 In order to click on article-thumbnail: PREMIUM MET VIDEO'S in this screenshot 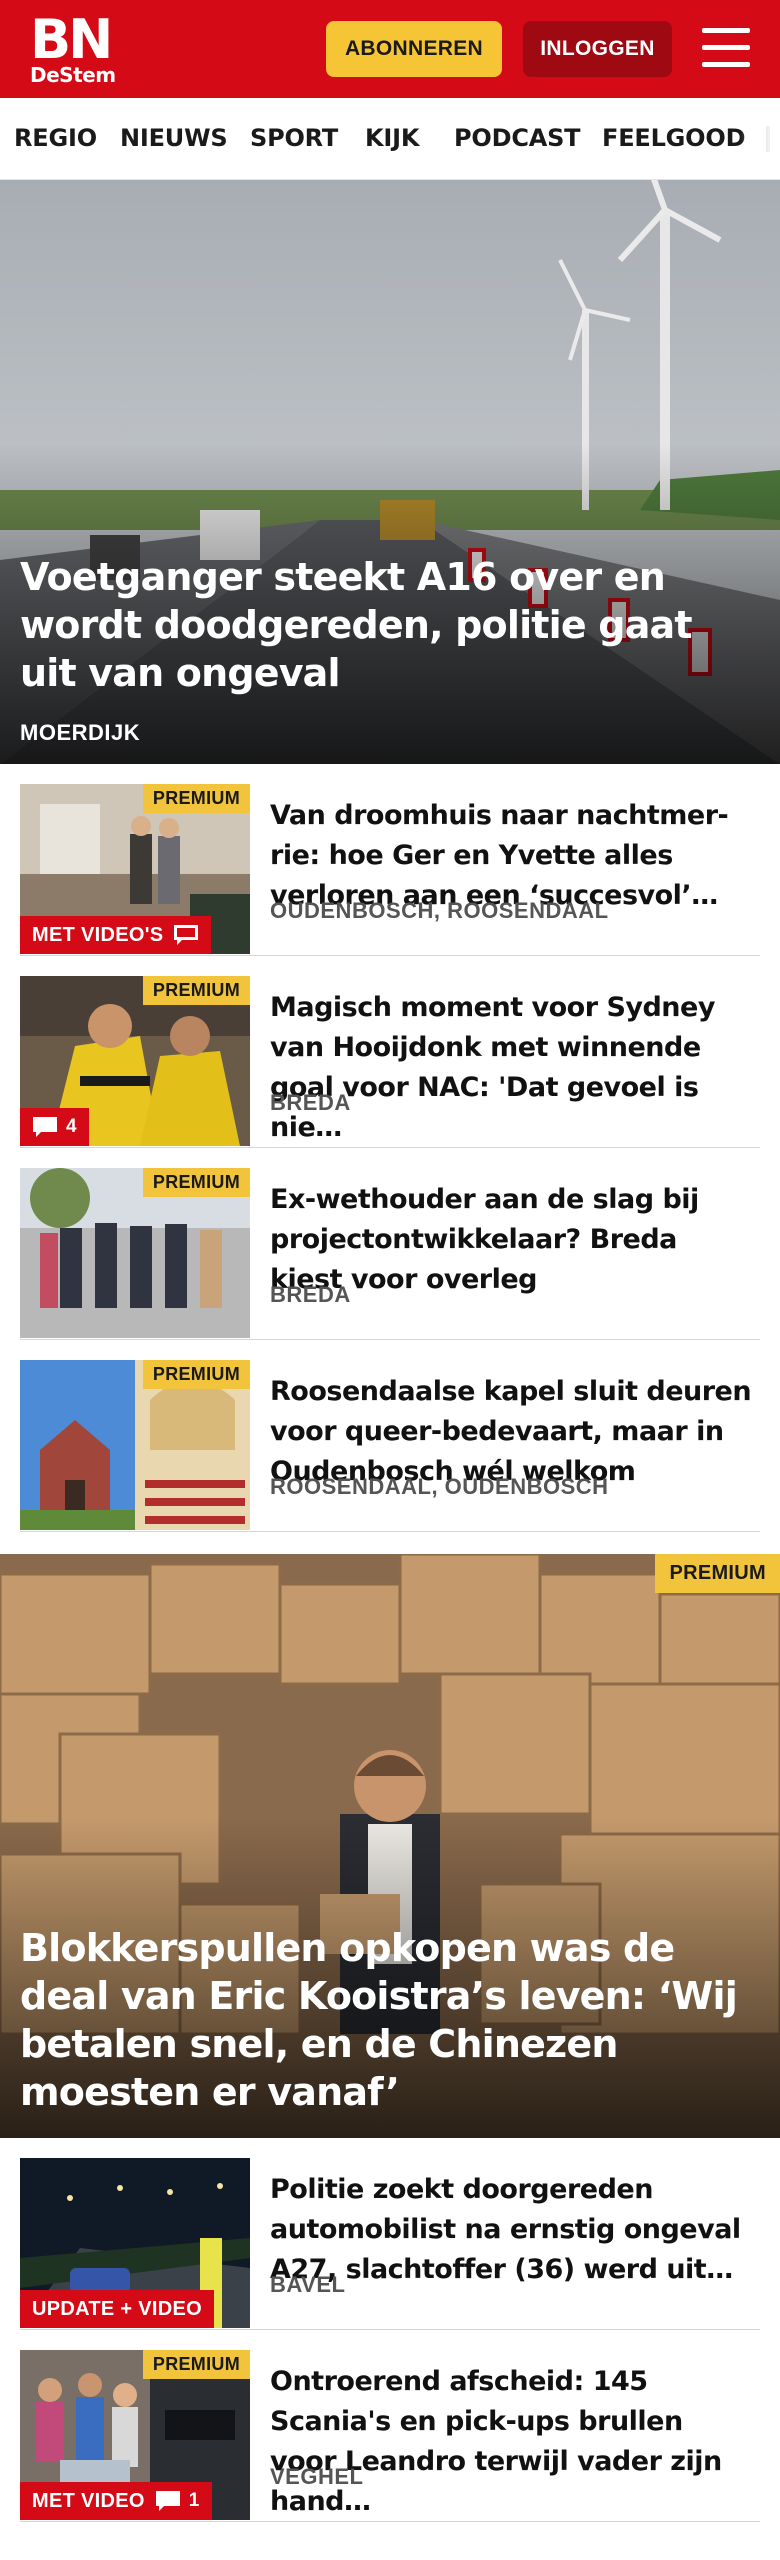, I will do `click(135, 869)`.